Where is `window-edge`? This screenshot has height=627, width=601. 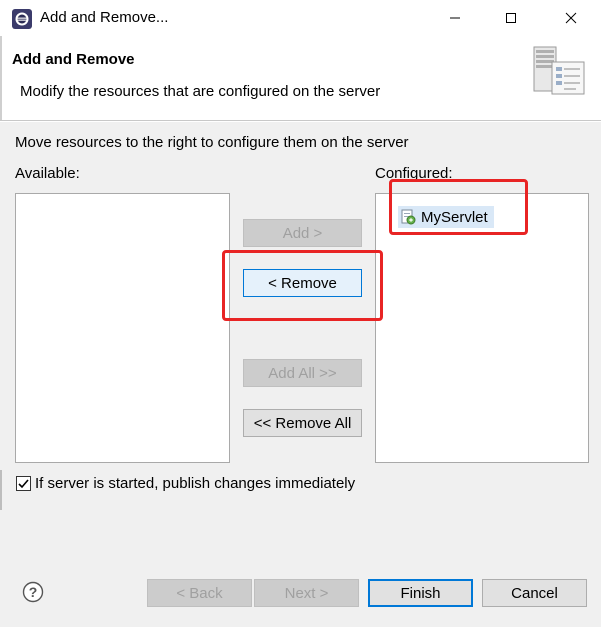 window-edge is located at coordinates (1, 78).